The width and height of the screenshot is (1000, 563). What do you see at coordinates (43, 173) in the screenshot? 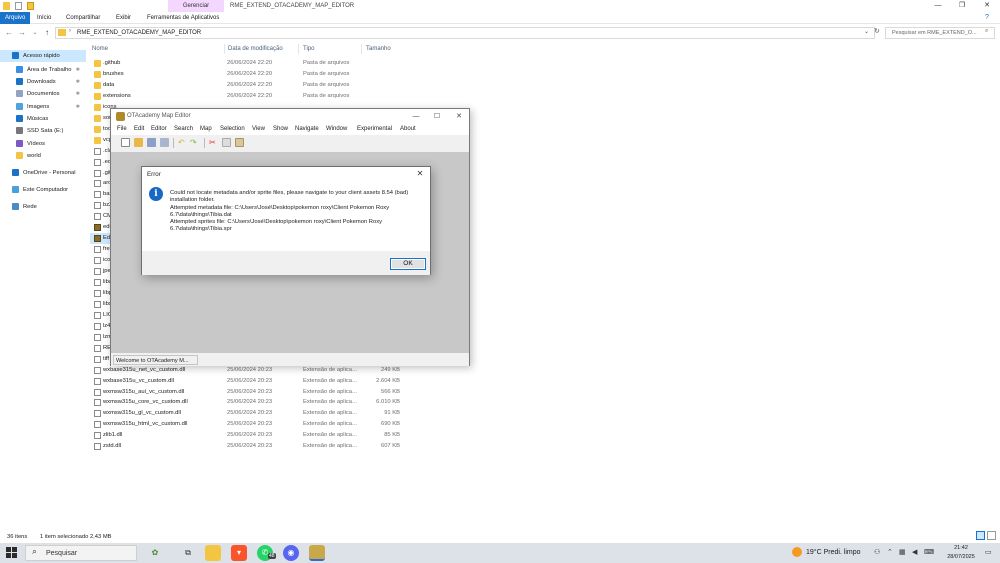
I see `sidebar-item-9: OneDrive - Personal` at bounding box center [43, 173].